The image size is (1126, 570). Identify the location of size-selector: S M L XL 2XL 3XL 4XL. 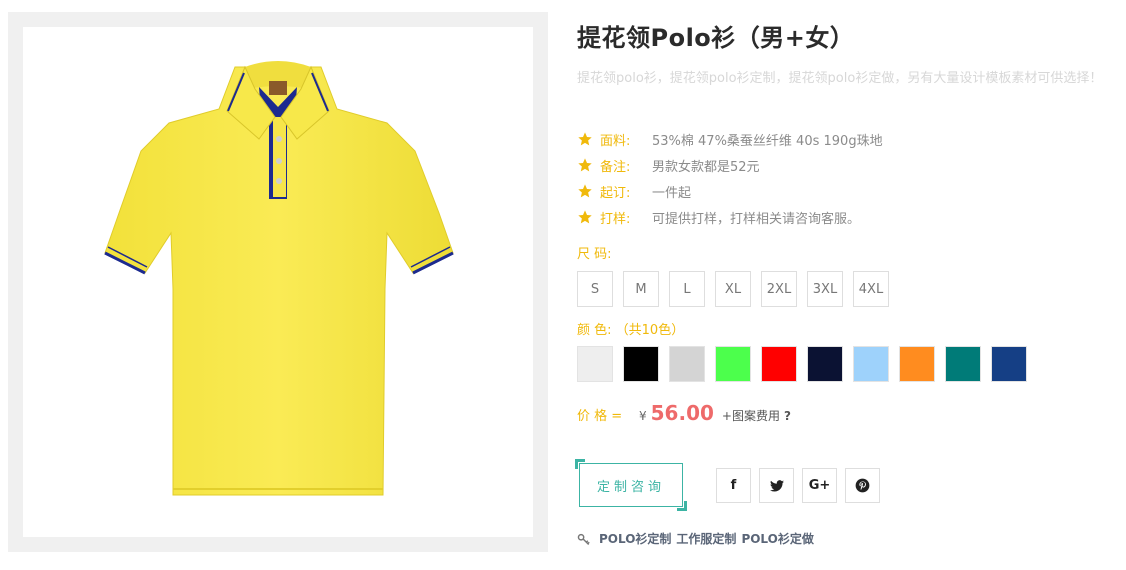
(733, 289).